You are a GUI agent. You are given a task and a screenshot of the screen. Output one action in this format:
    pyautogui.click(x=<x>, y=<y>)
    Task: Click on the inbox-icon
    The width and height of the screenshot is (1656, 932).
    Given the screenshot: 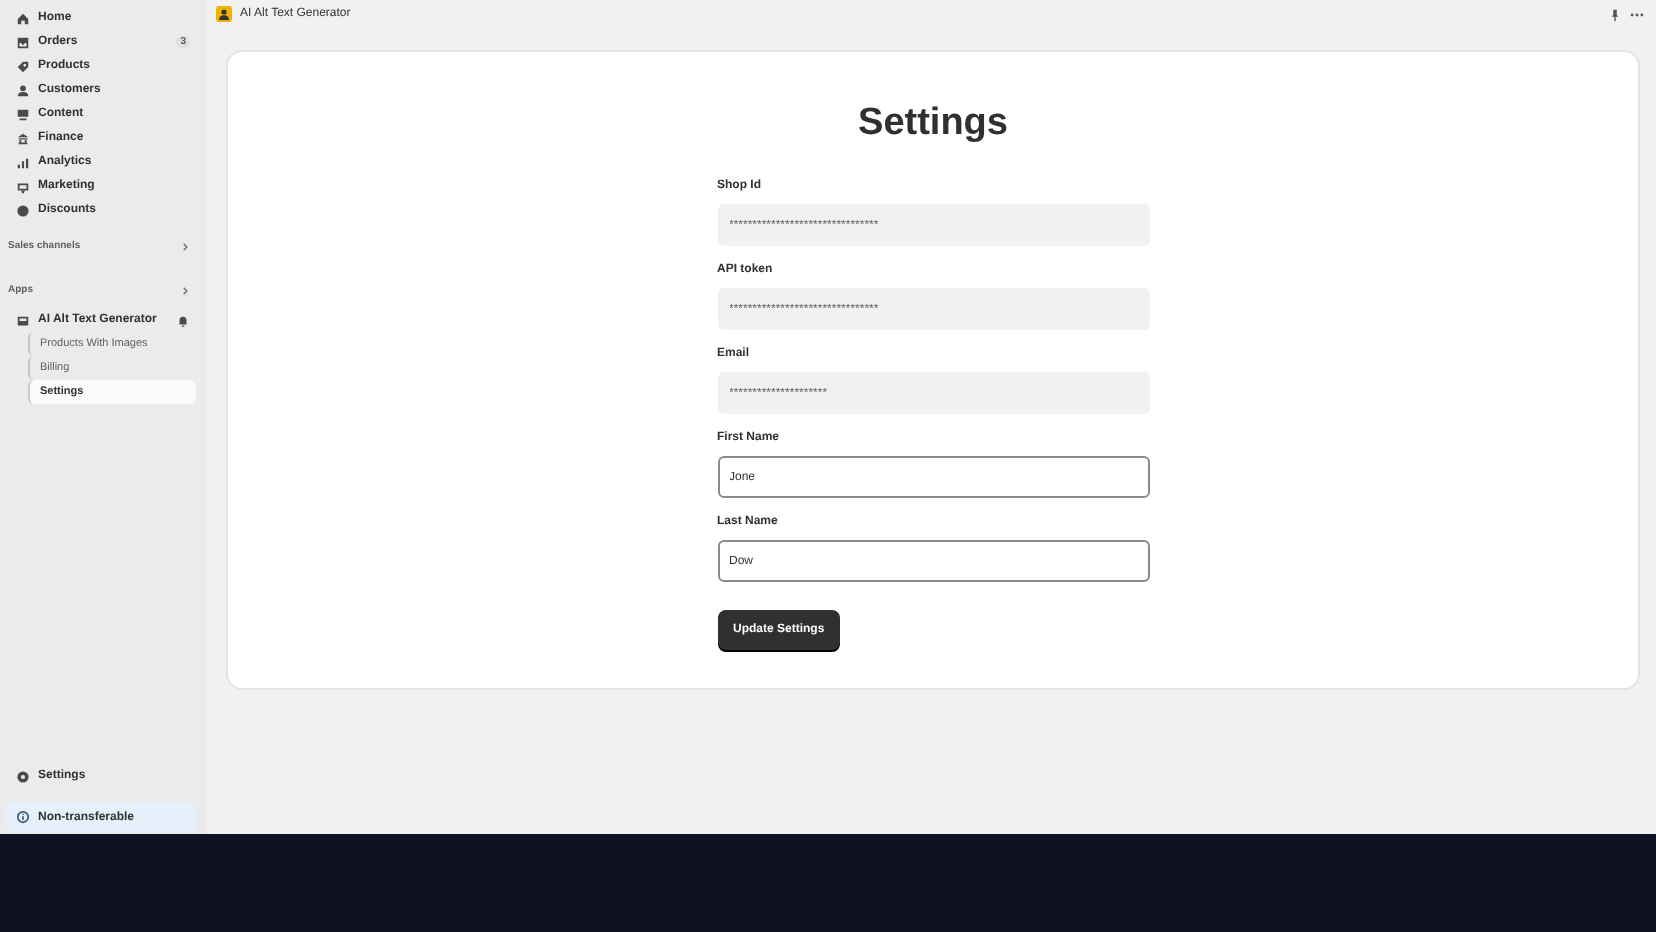 What is the action you would take?
    pyautogui.click(x=23, y=42)
    